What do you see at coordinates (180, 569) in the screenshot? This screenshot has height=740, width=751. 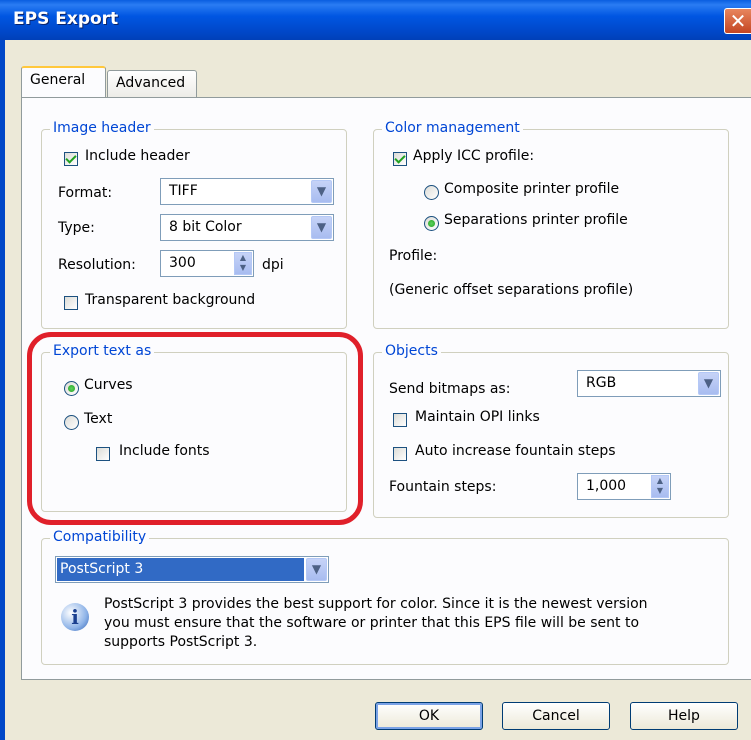 I see `compatibility-value: PostScript 3` at bounding box center [180, 569].